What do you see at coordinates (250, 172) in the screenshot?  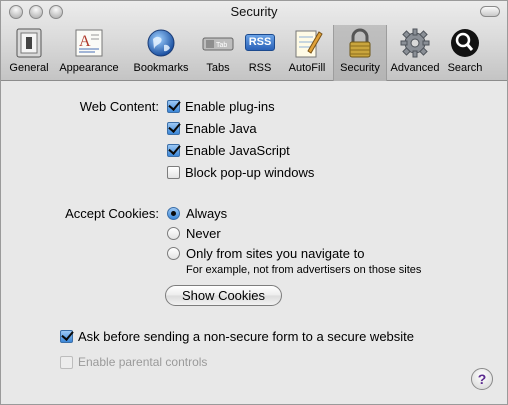 I see `checkbox-label: Block pop-up windows` at bounding box center [250, 172].